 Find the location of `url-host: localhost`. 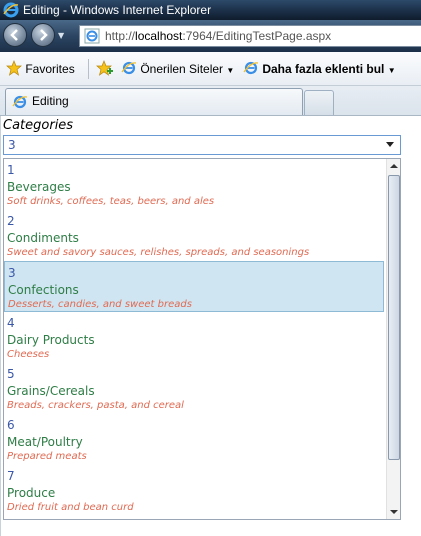

url-host: localhost is located at coordinates (159, 36).